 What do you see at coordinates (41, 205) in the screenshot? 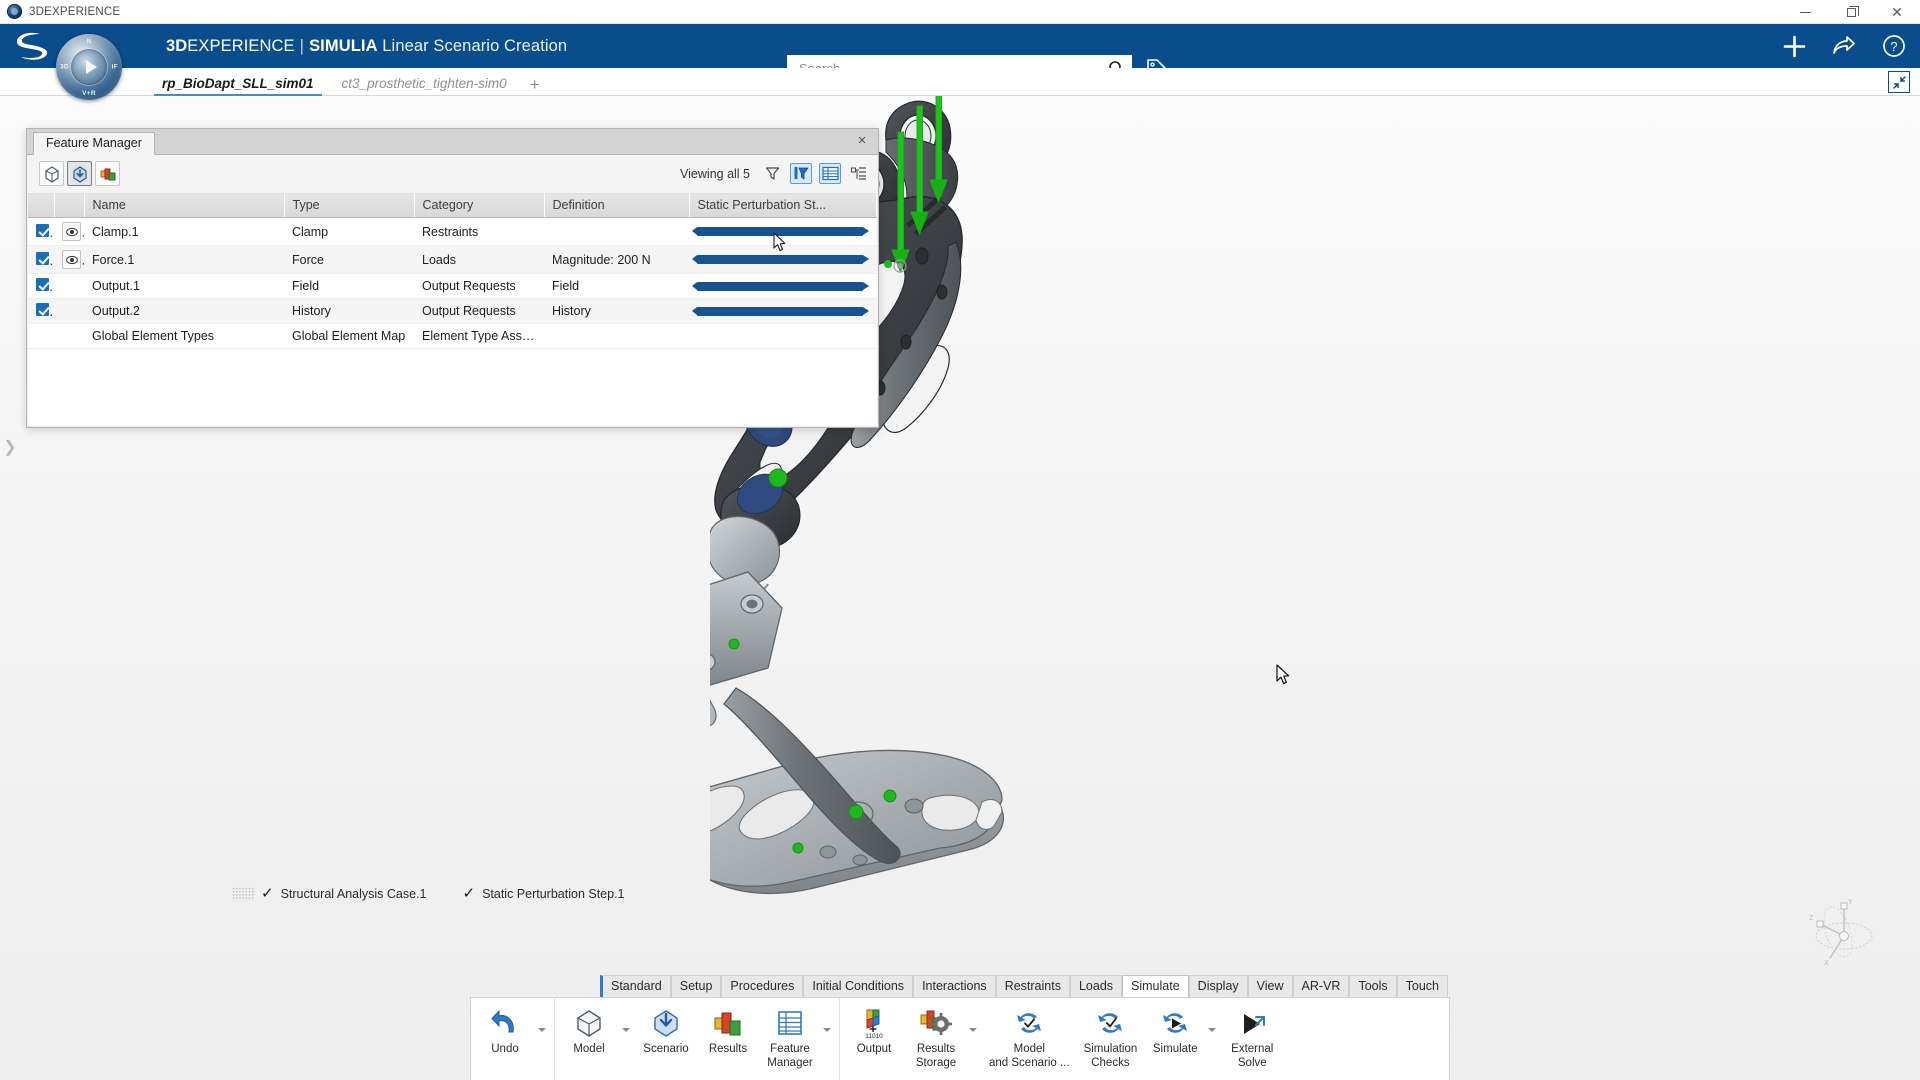
I see `column-header-checkbox` at bounding box center [41, 205].